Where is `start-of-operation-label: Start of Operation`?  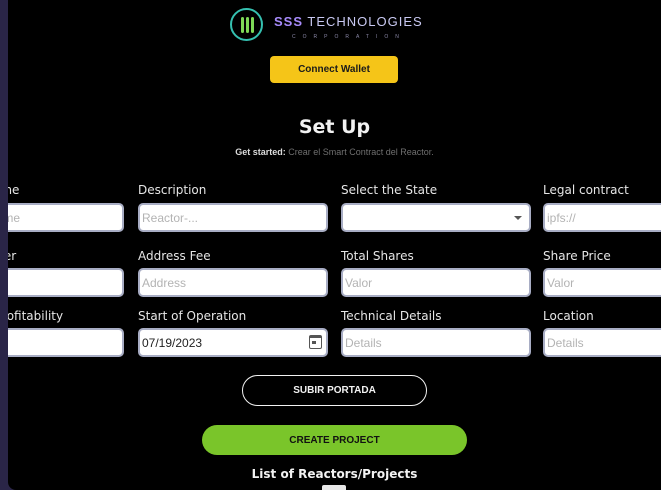
start-of-operation-label: Start of Operation is located at coordinates (192, 316).